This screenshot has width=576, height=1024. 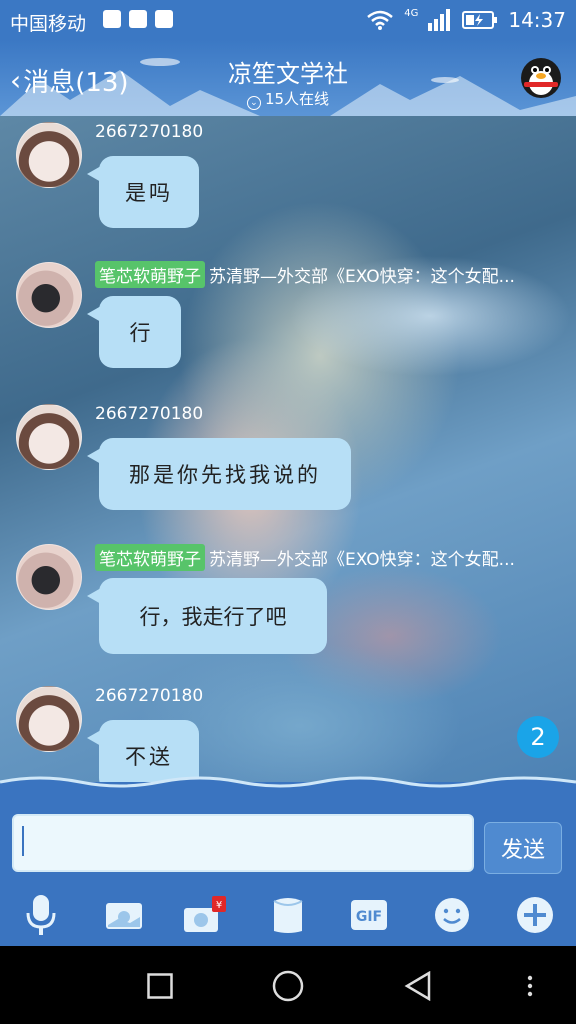 What do you see at coordinates (243, 843) in the screenshot?
I see `message-input` at bounding box center [243, 843].